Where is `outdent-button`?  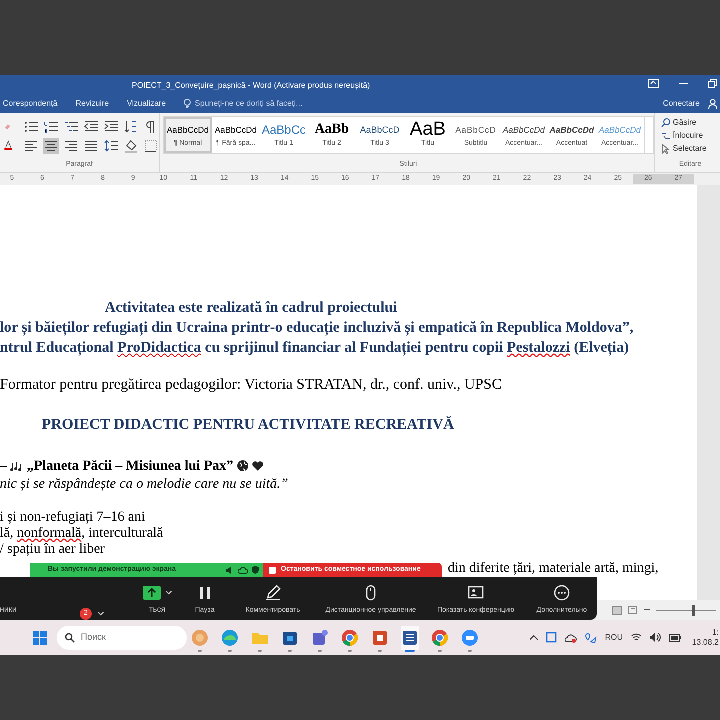 outdent-button is located at coordinates (91, 126).